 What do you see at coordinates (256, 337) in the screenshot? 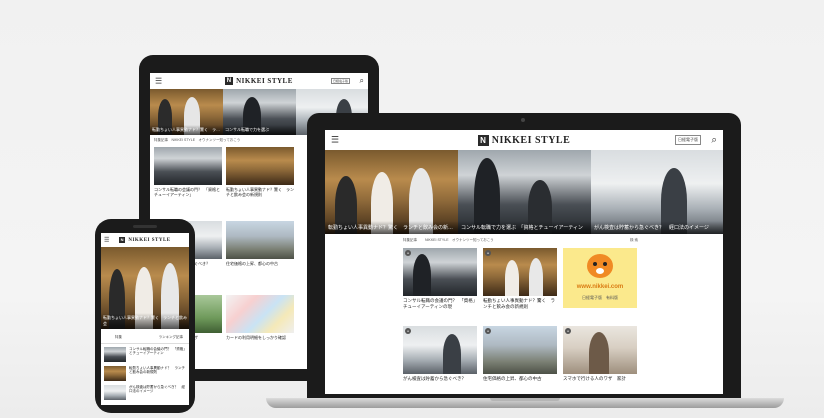
I see `tablet-card-title: カードの利用明細をしっかり確認` at bounding box center [256, 337].